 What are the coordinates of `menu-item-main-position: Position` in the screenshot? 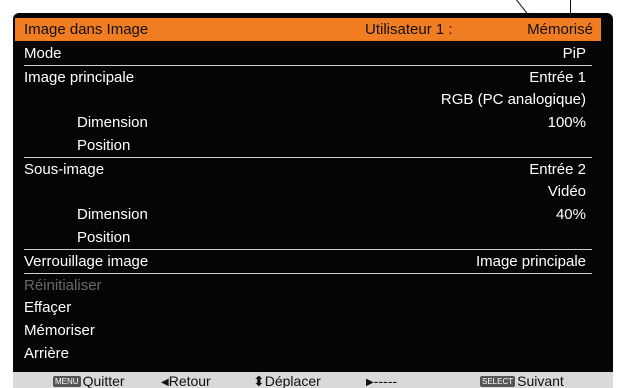 It's located at (308, 145).